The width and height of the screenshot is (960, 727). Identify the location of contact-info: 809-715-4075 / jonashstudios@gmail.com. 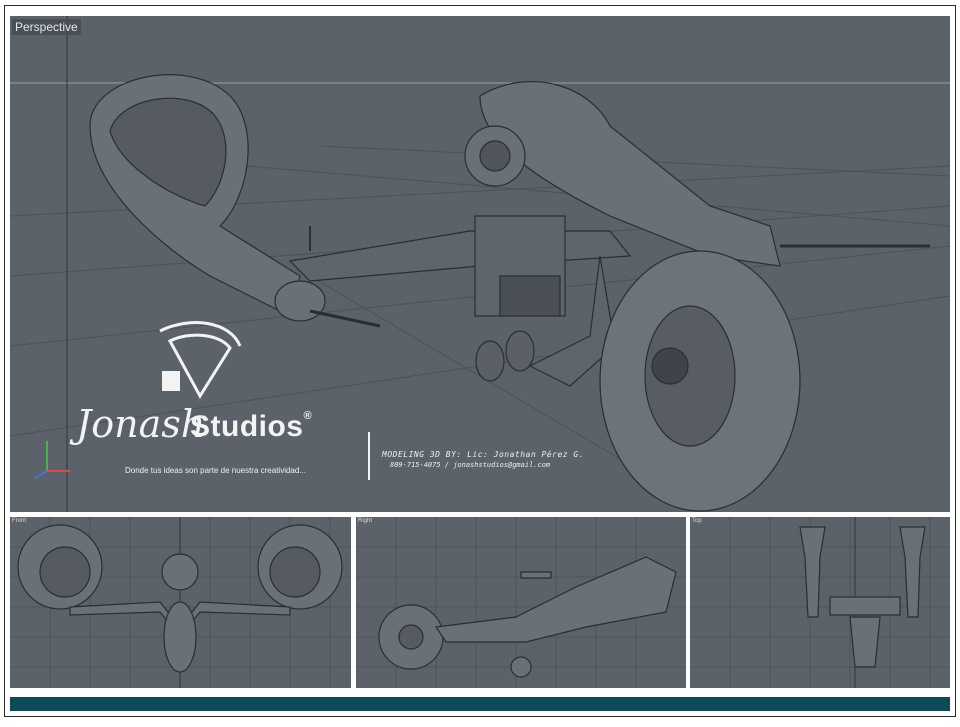
(470, 465).